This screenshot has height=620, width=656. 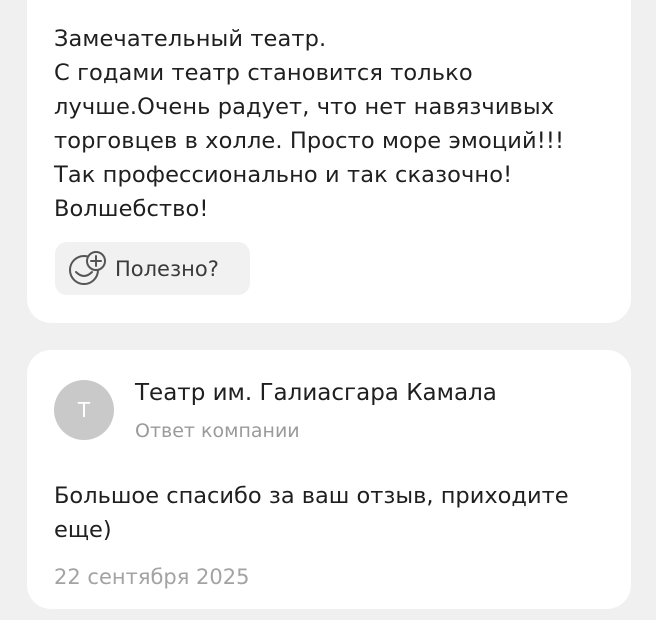 I want to click on avatar-letter: Т, so click(x=84, y=410).